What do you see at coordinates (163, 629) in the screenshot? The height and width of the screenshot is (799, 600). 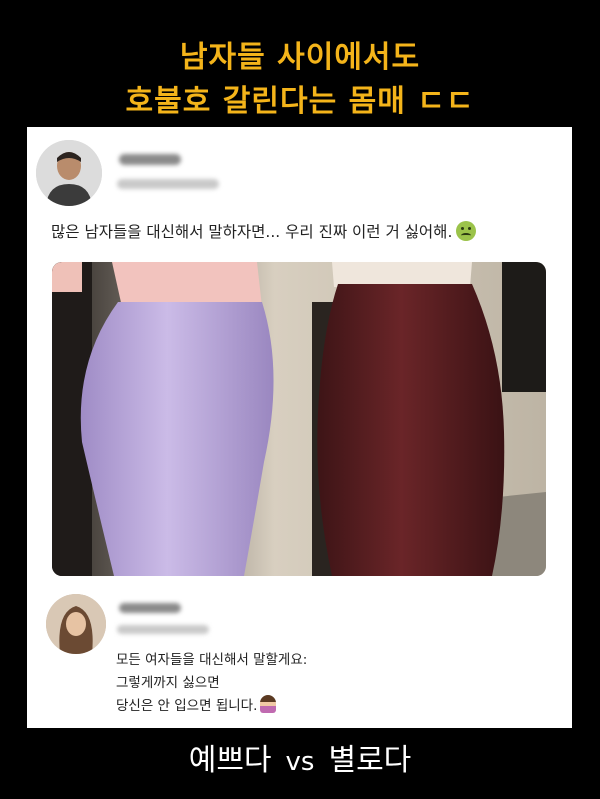 I see `reply-author-handle-blurred` at bounding box center [163, 629].